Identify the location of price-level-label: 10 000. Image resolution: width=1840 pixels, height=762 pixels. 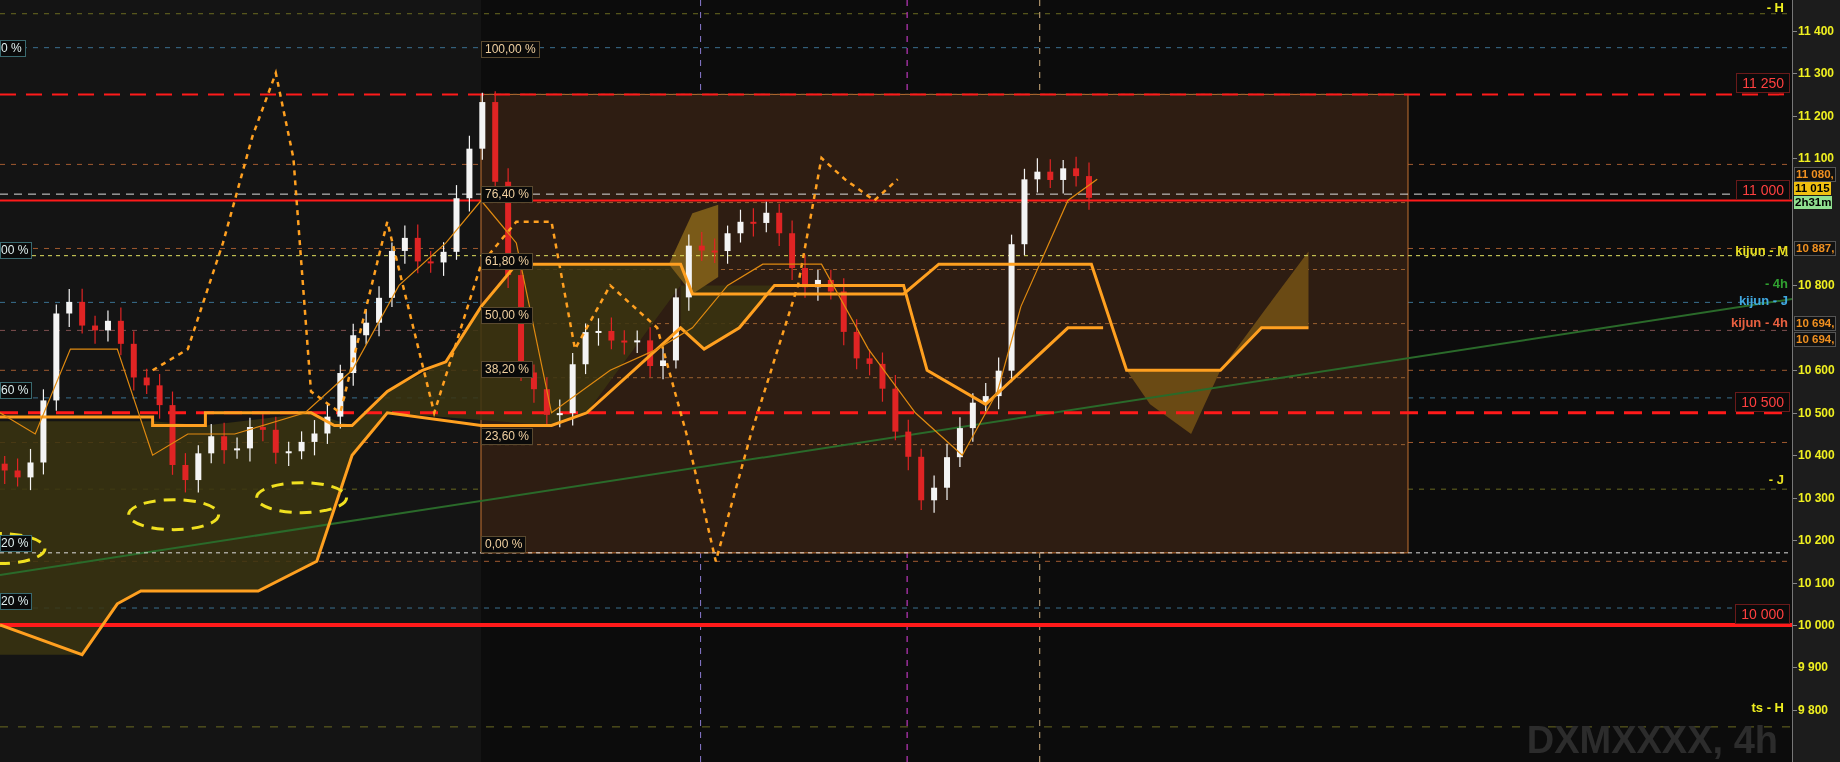
(1762, 614).